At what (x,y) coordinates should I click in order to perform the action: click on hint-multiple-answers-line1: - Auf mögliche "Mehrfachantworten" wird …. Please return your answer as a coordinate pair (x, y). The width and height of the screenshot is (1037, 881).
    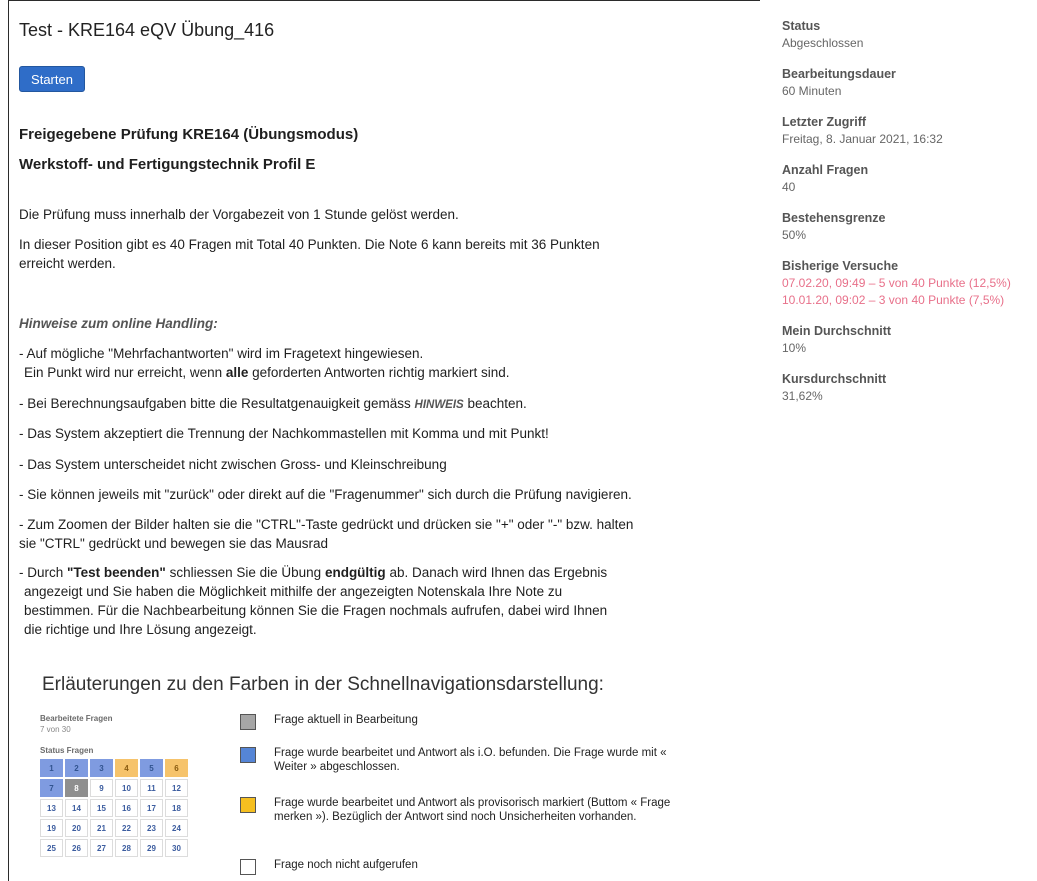
    Looking at the image, I should click on (221, 353).